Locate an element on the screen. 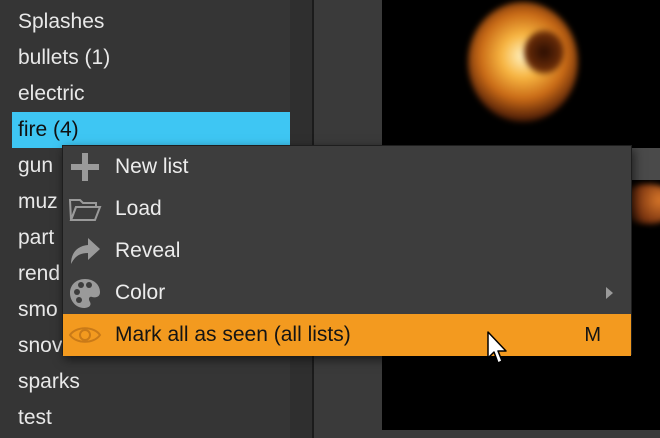  menu-item-label: Color is located at coordinates (140, 292).